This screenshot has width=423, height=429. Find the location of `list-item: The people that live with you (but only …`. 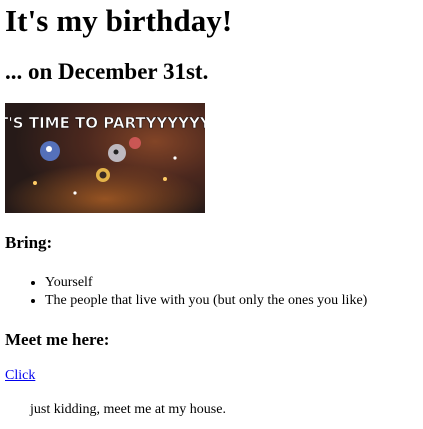

list-item: The people that live with you (but only … is located at coordinates (206, 301).